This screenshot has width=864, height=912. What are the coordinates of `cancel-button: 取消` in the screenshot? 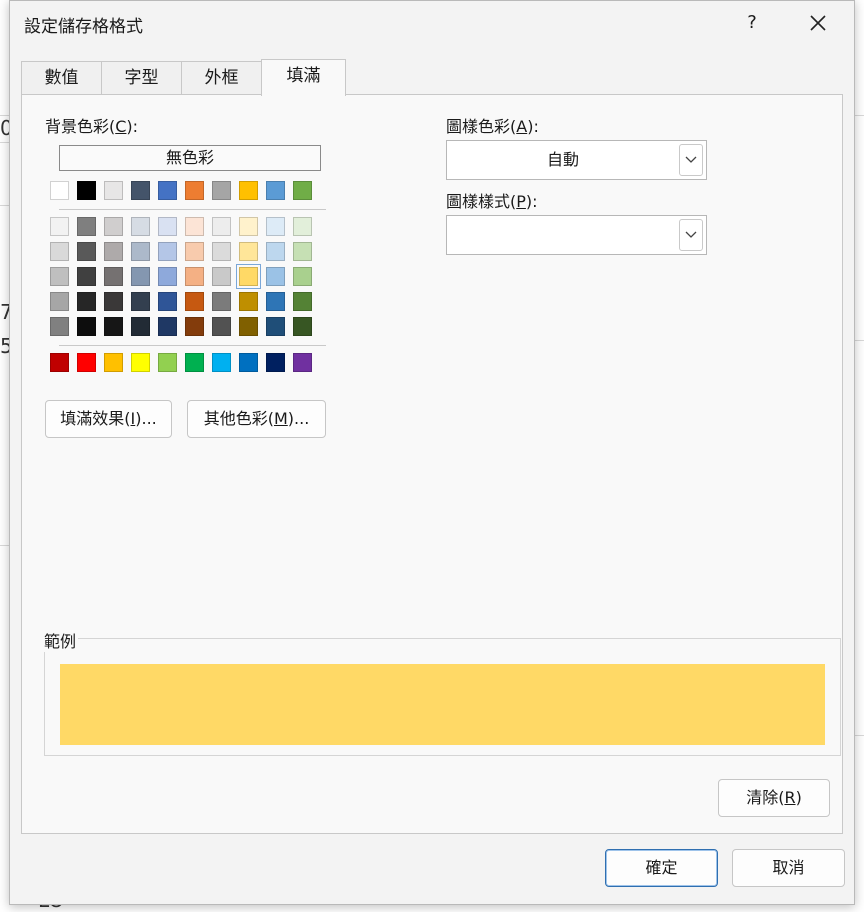 It's located at (788, 868).